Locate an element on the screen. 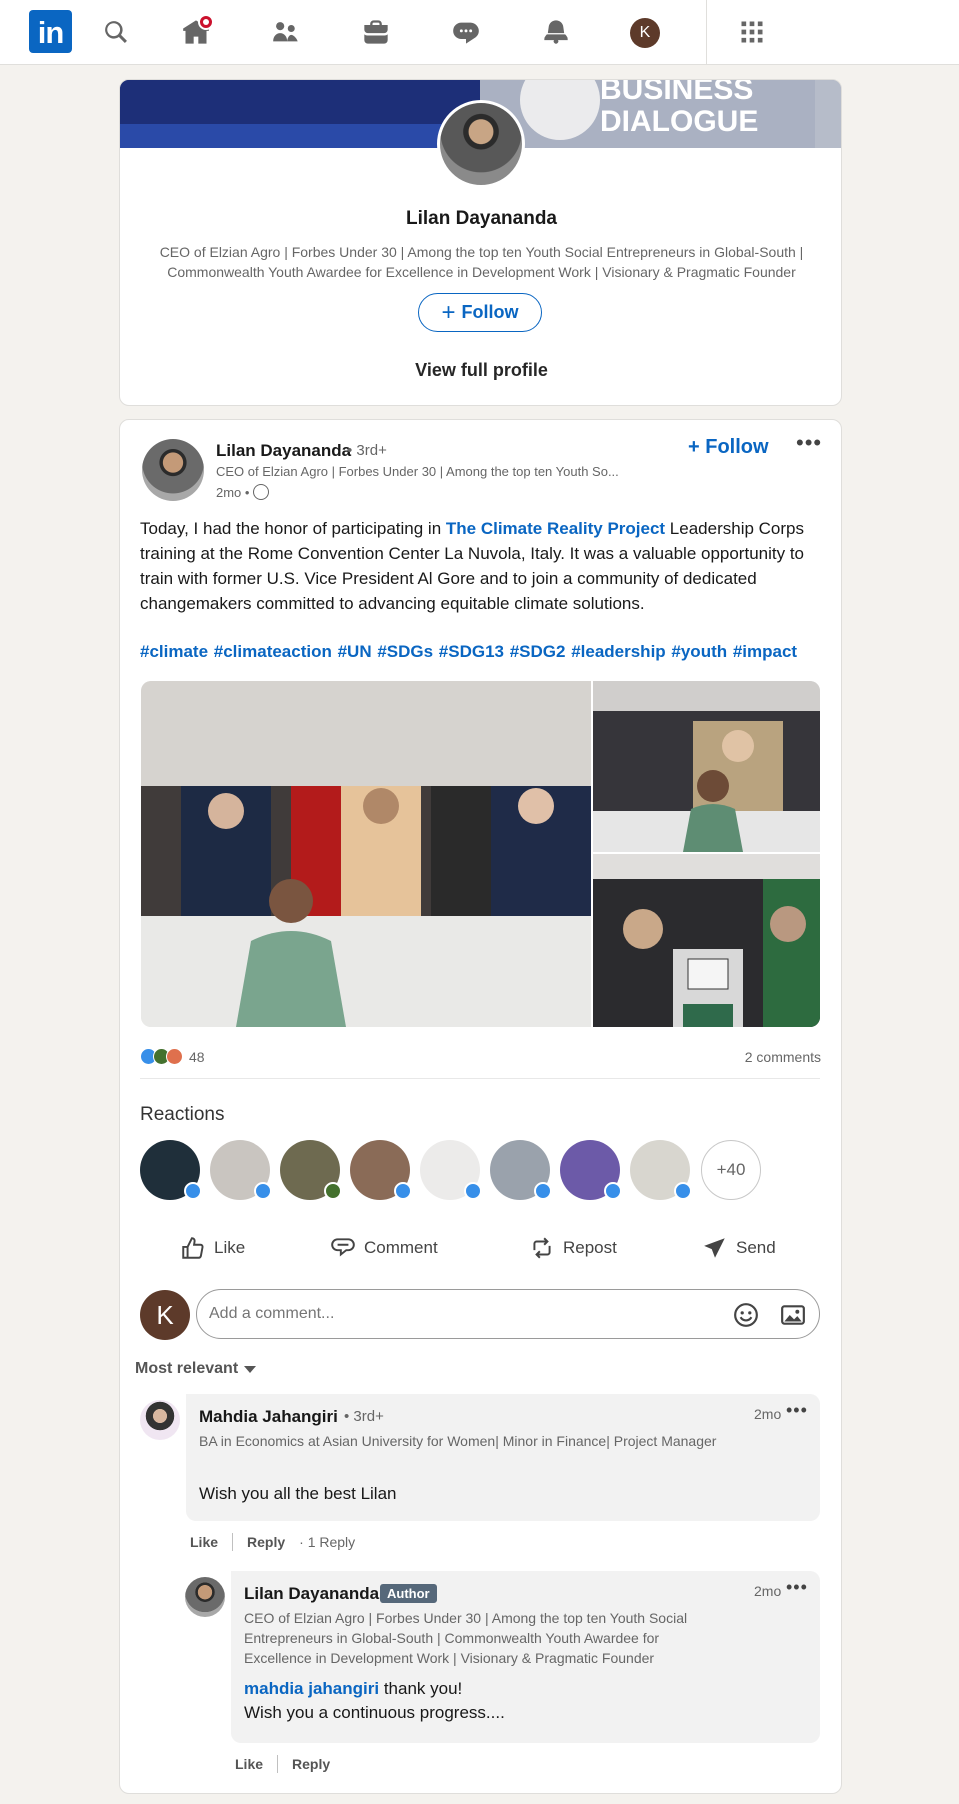 The height and width of the screenshot is (1804, 959). comment-actions: Like Reply · 1 Reply is located at coordinates (272, 1542).